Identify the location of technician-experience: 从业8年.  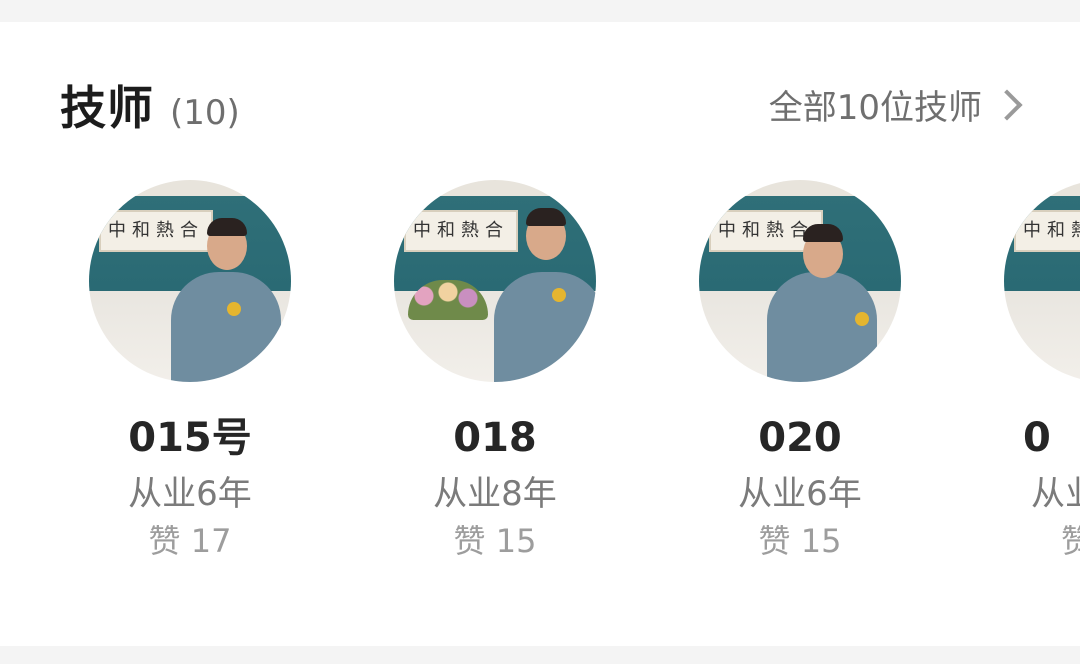
(495, 494).